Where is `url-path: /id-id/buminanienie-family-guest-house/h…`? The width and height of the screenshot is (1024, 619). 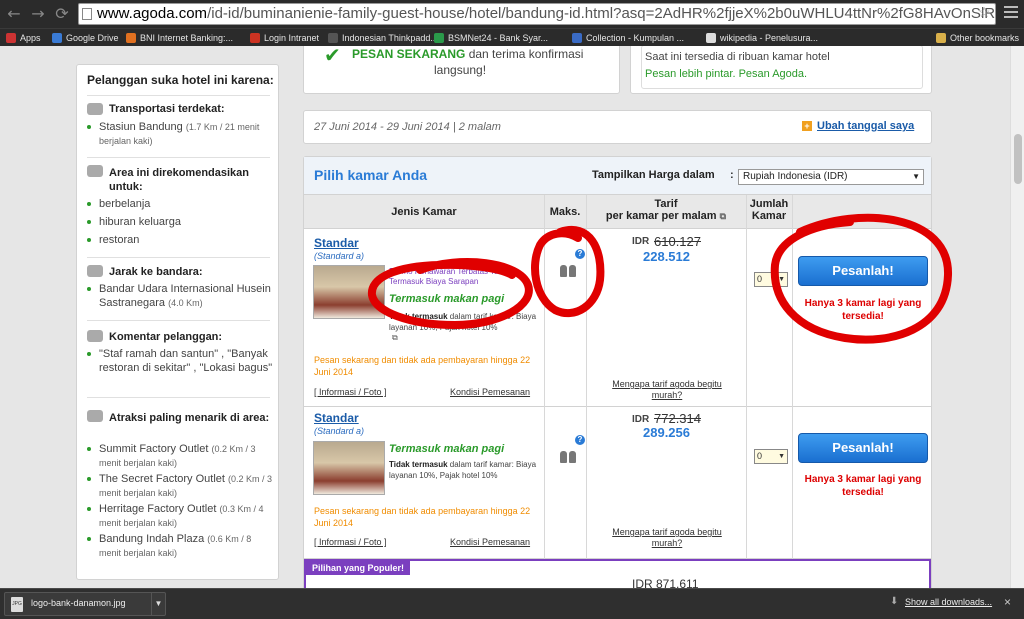
url-path: /id-id/buminanienie-family-guest-house/h… is located at coordinates (601, 13).